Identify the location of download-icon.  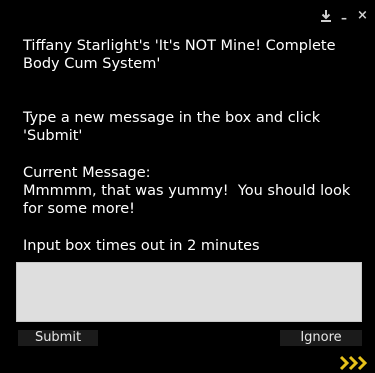
(326, 16).